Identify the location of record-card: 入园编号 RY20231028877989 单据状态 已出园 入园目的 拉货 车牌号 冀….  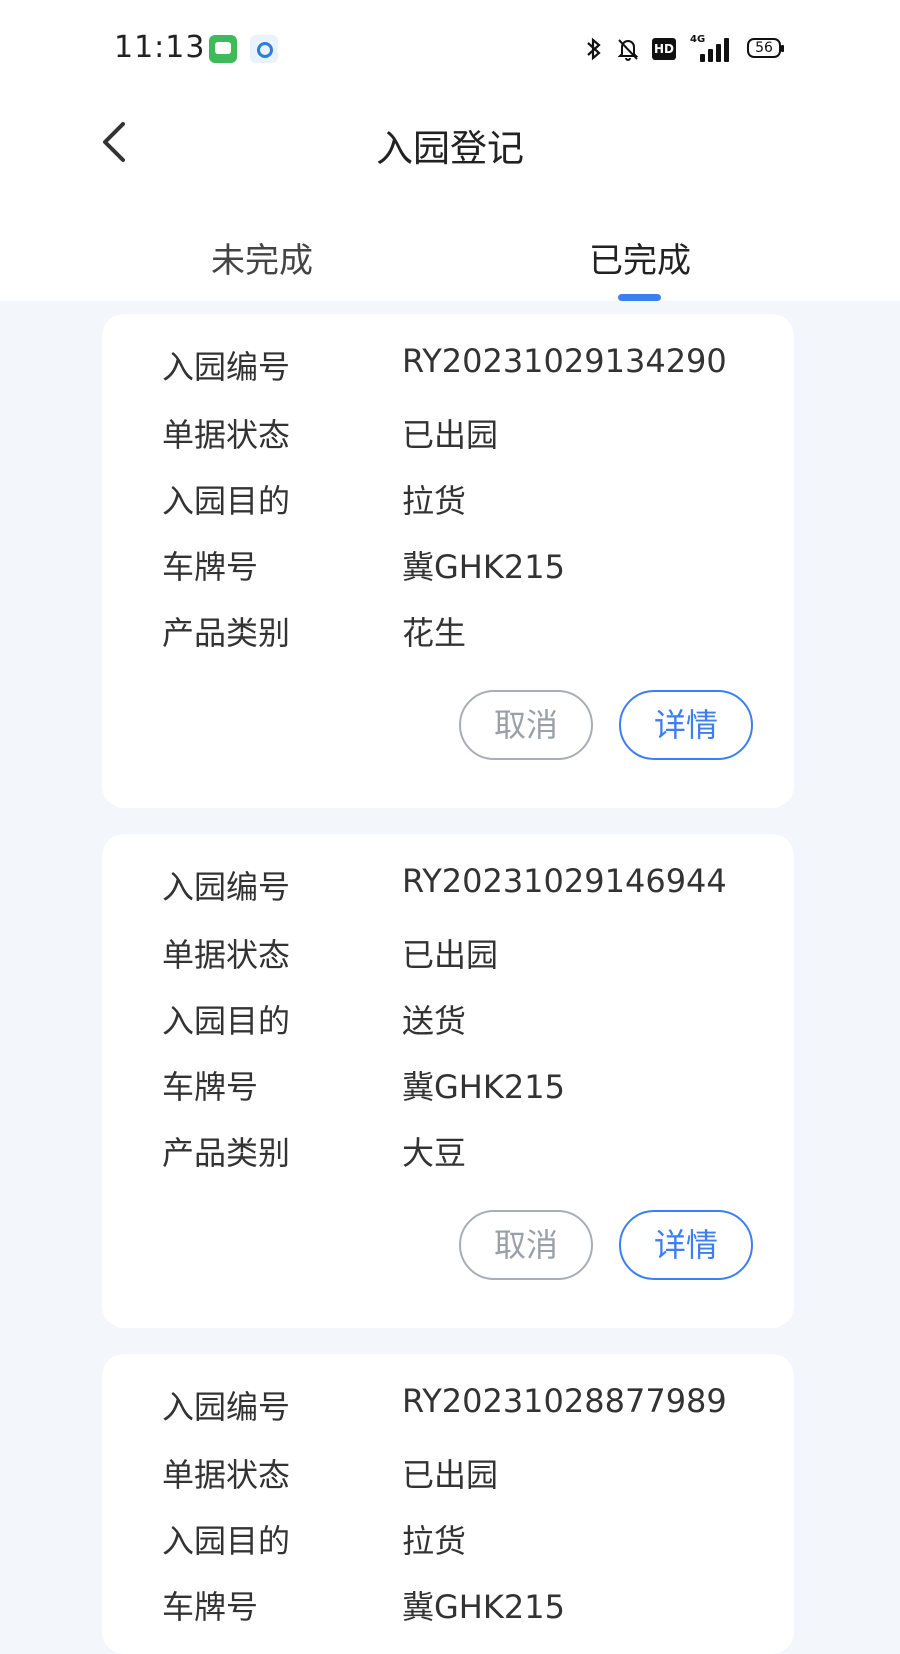
(448, 1504).